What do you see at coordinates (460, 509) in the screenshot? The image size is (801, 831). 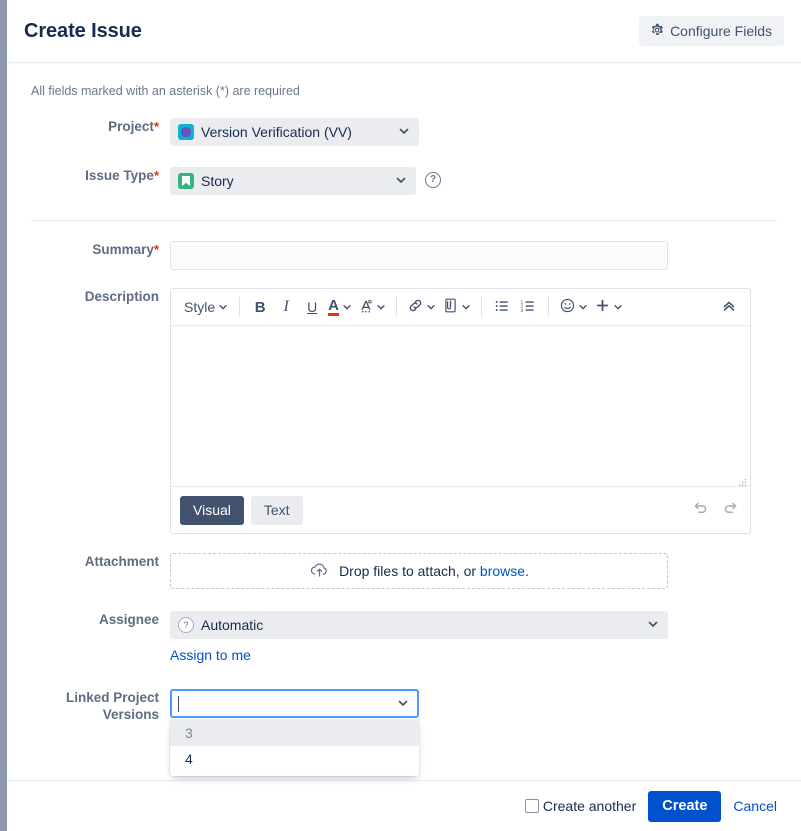 I see `editor-footer: Visual Text` at bounding box center [460, 509].